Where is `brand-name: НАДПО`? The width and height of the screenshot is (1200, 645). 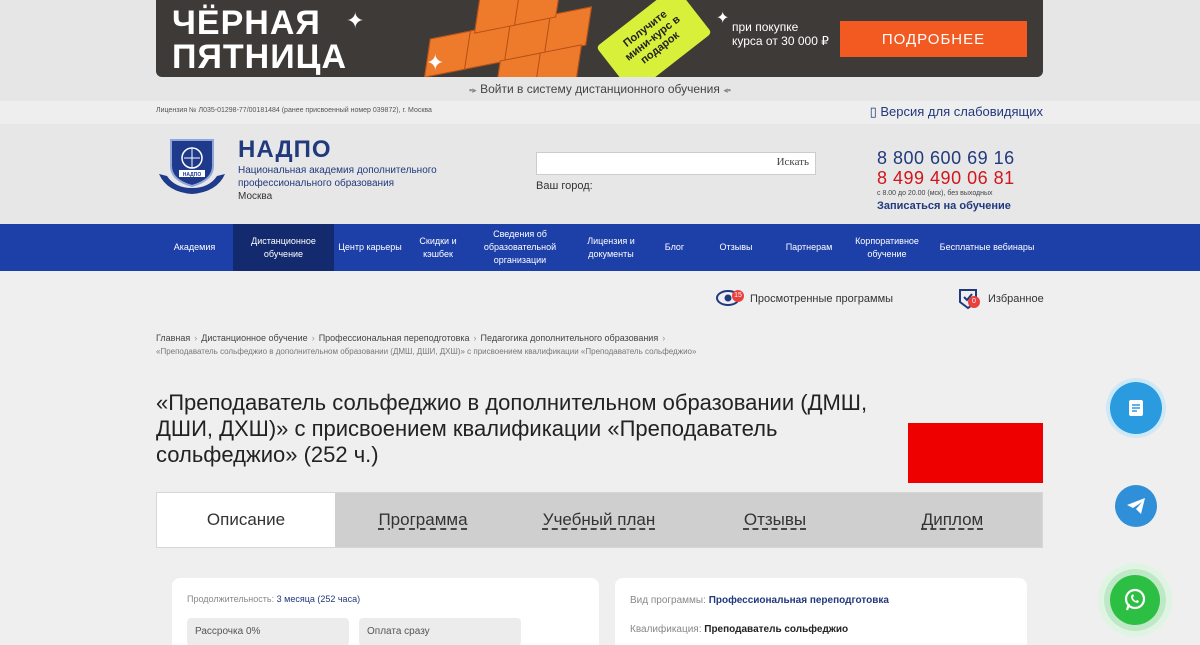 brand-name: НАДПО is located at coordinates (285, 149).